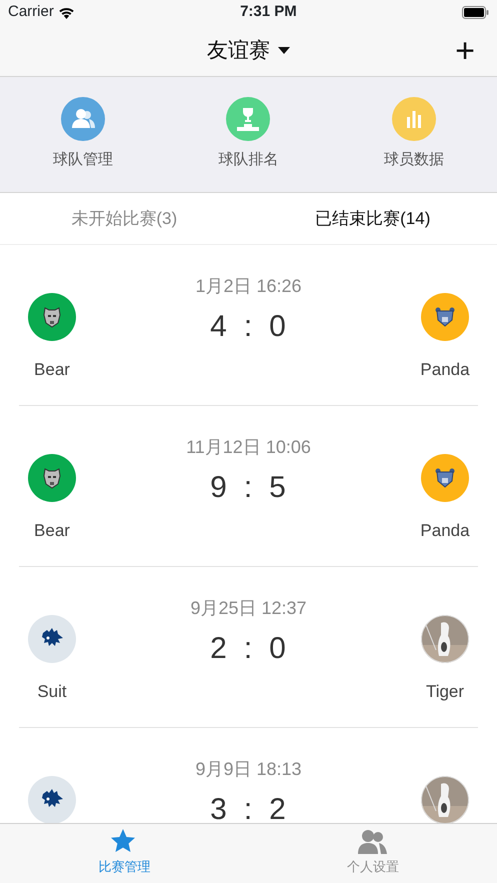 This screenshot has height=883, width=497. What do you see at coordinates (278, 488) in the screenshot?
I see `score: 5` at bounding box center [278, 488].